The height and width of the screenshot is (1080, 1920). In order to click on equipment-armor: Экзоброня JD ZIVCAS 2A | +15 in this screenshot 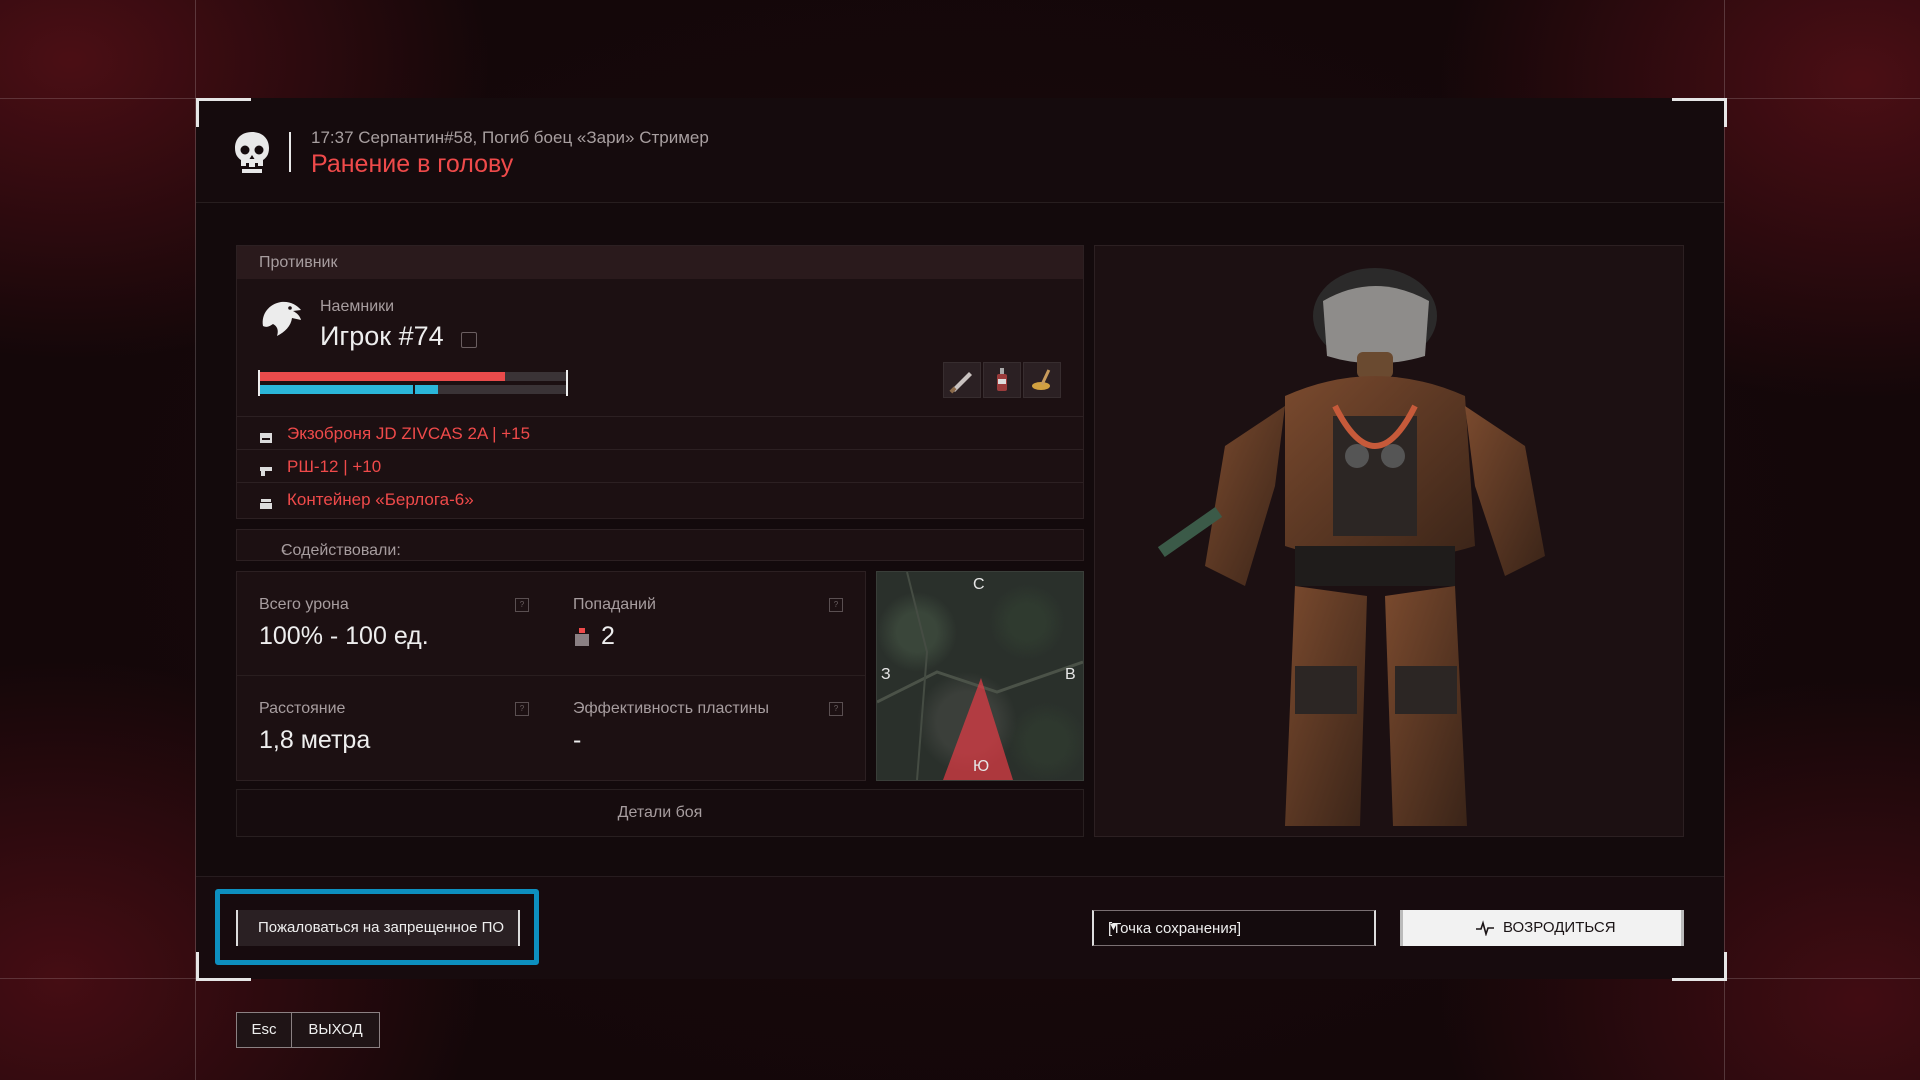, I will do `click(394, 434)`.